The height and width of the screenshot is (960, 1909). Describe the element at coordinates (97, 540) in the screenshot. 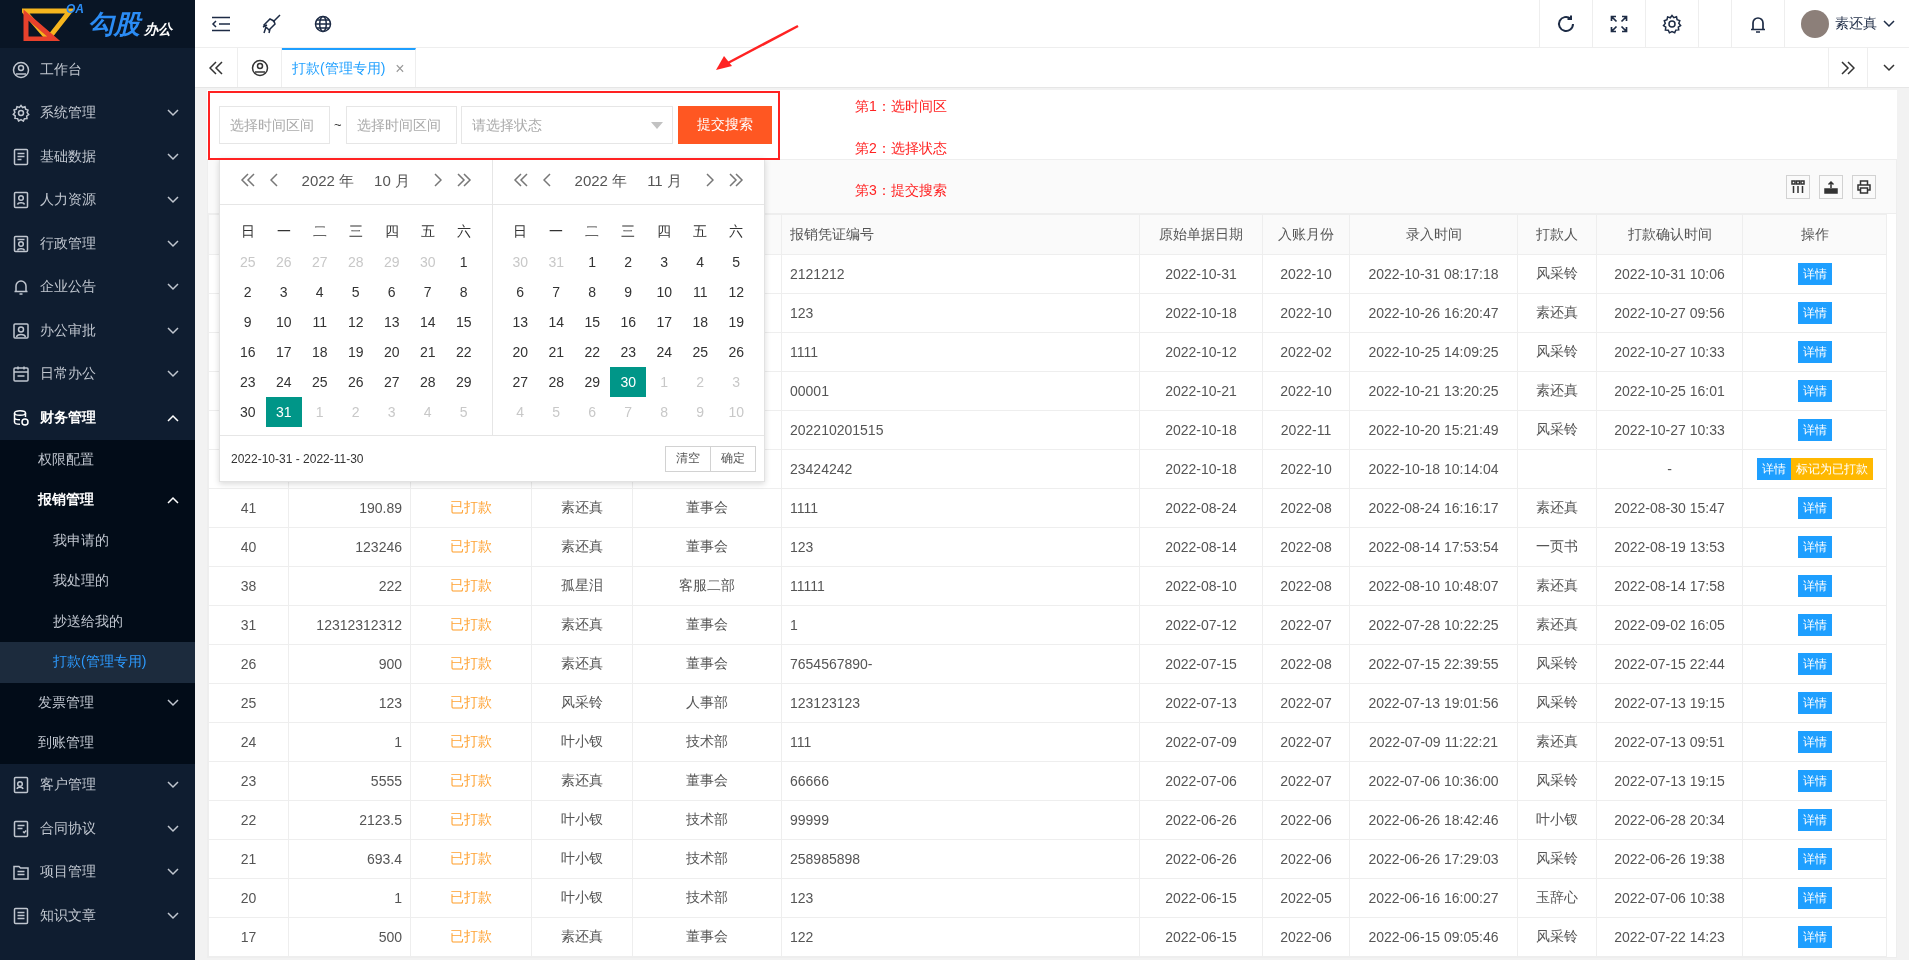

I see `sidebar-item: 我申请的` at that location.